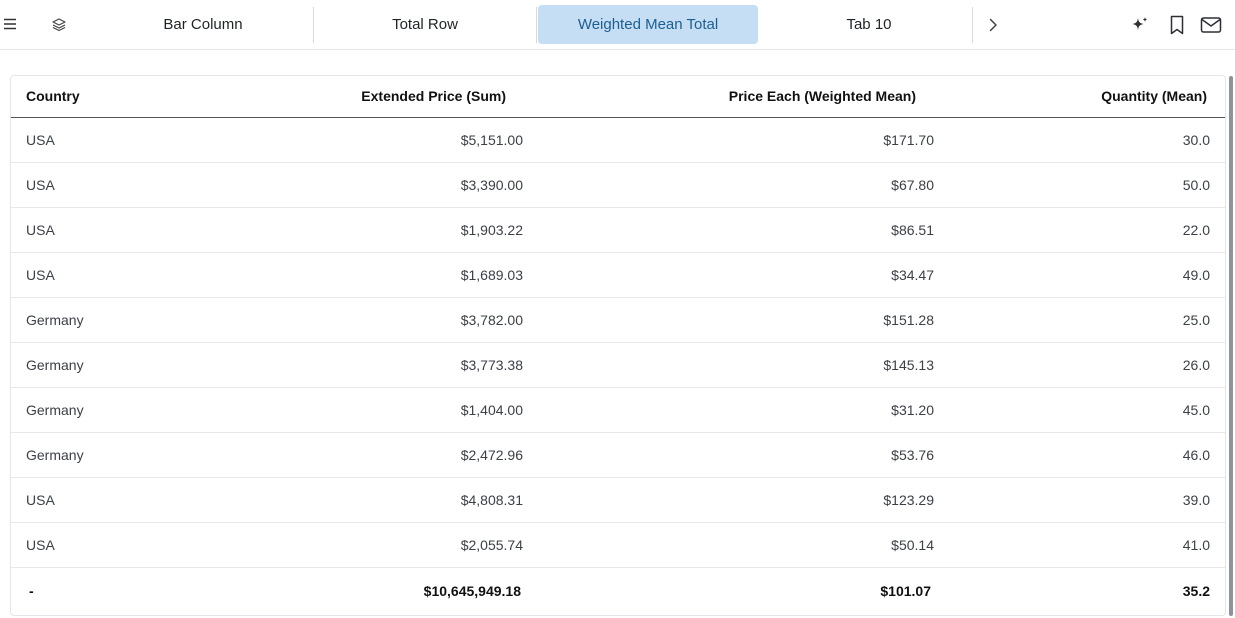 The image size is (1235, 618). Describe the element at coordinates (728, 590) in the screenshot. I see `total-price-each: $101.07` at that location.